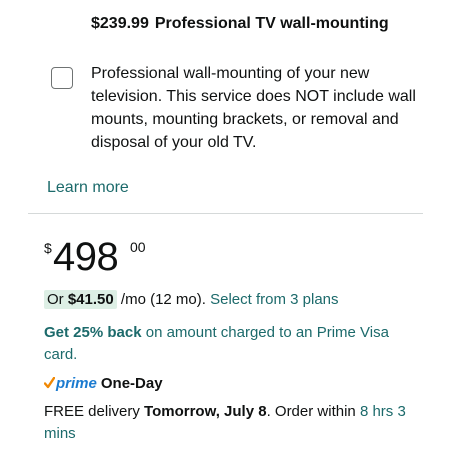 Image resolution: width=450 pixels, height=450 pixels. What do you see at coordinates (88, 188) in the screenshot?
I see `learn-more-link: Learn more` at bounding box center [88, 188].